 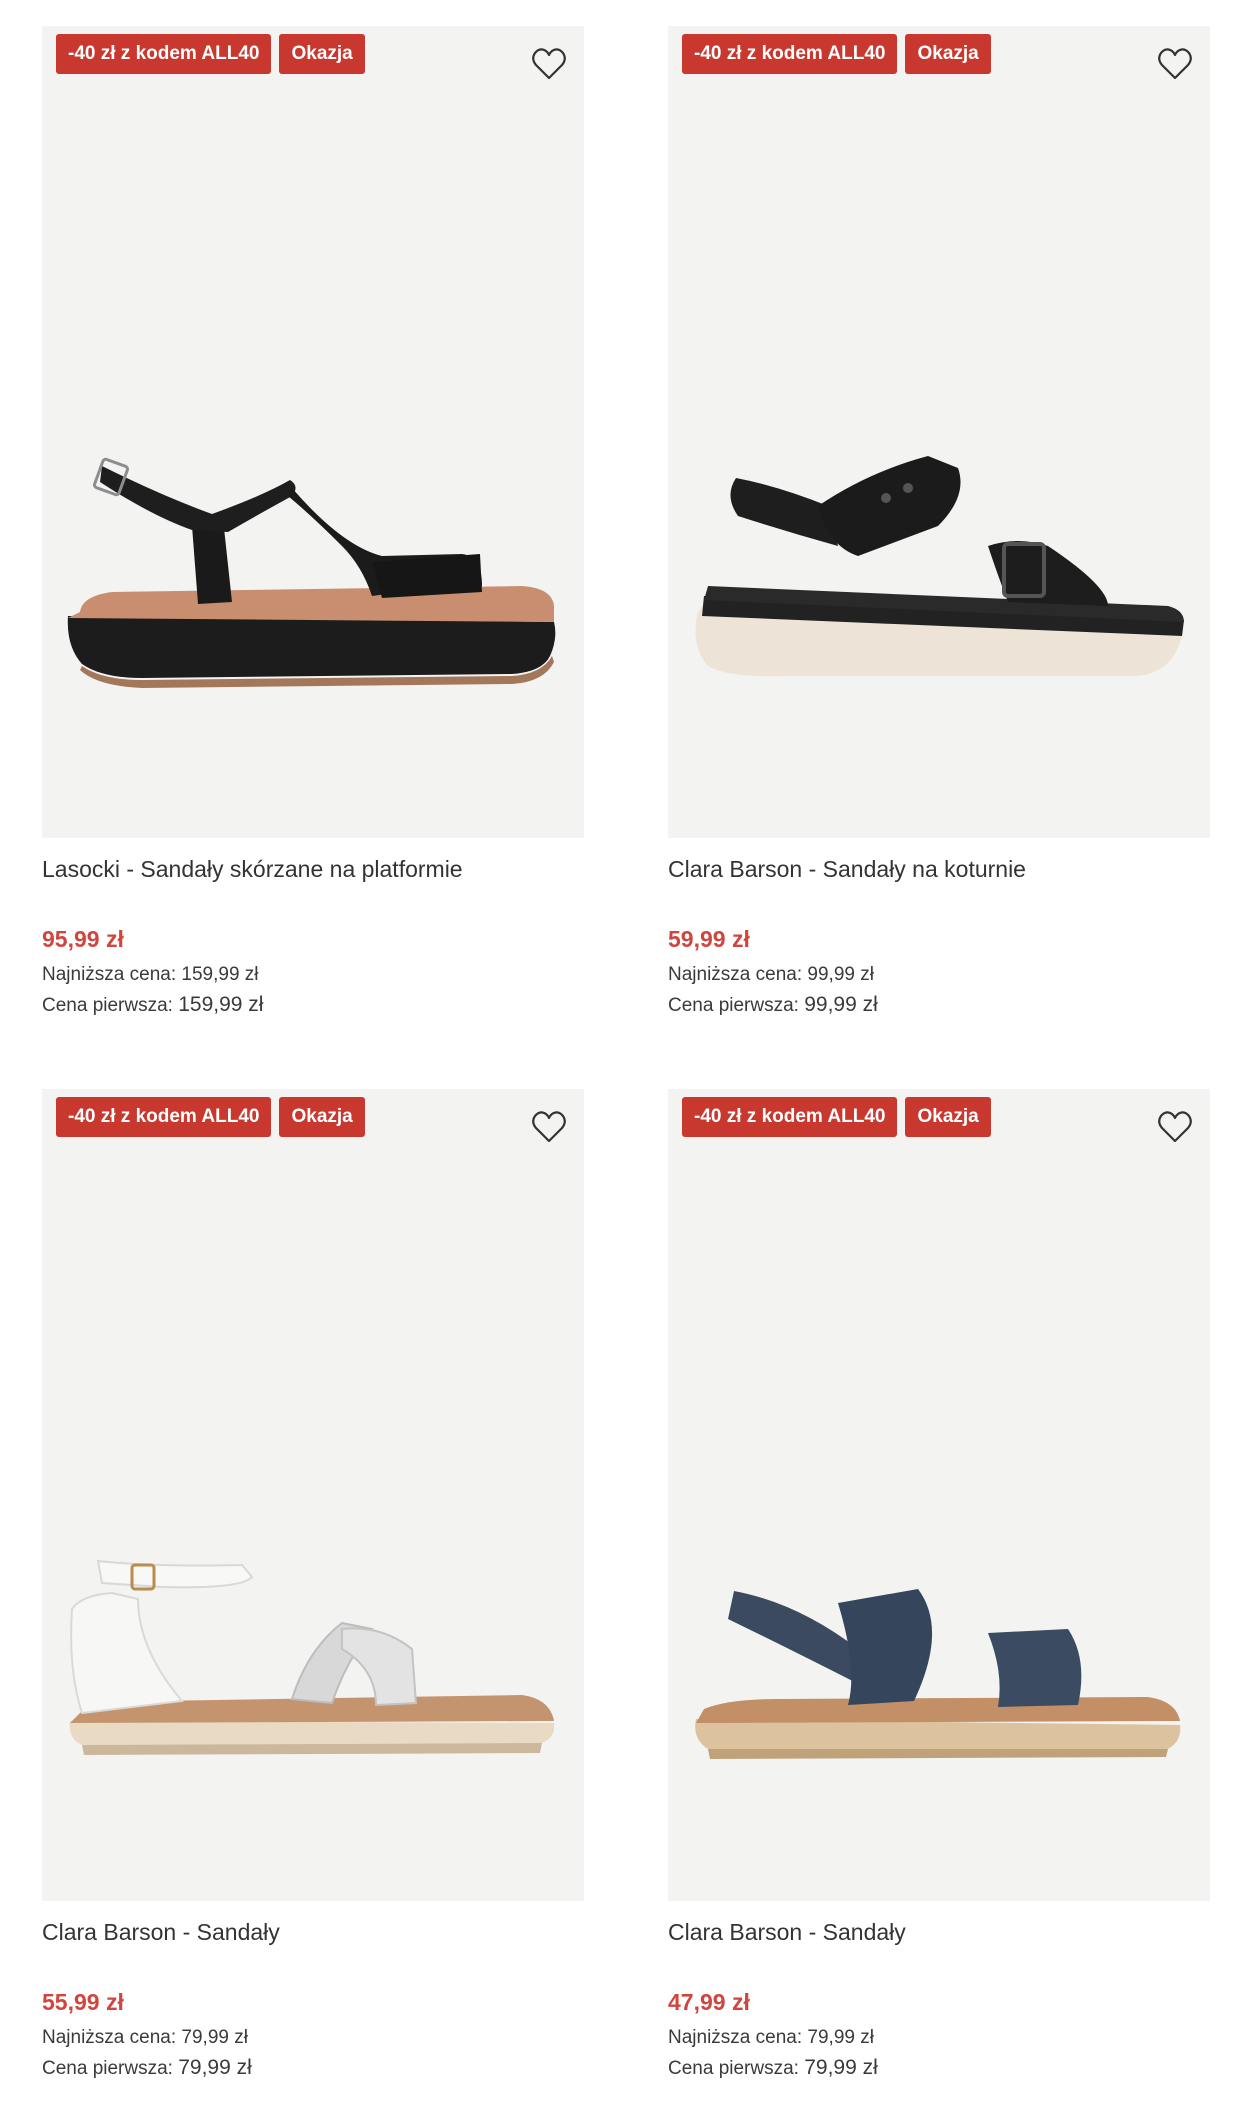 What do you see at coordinates (938, 1674) in the screenshot?
I see `navy-strap-sandal-image` at bounding box center [938, 1674].